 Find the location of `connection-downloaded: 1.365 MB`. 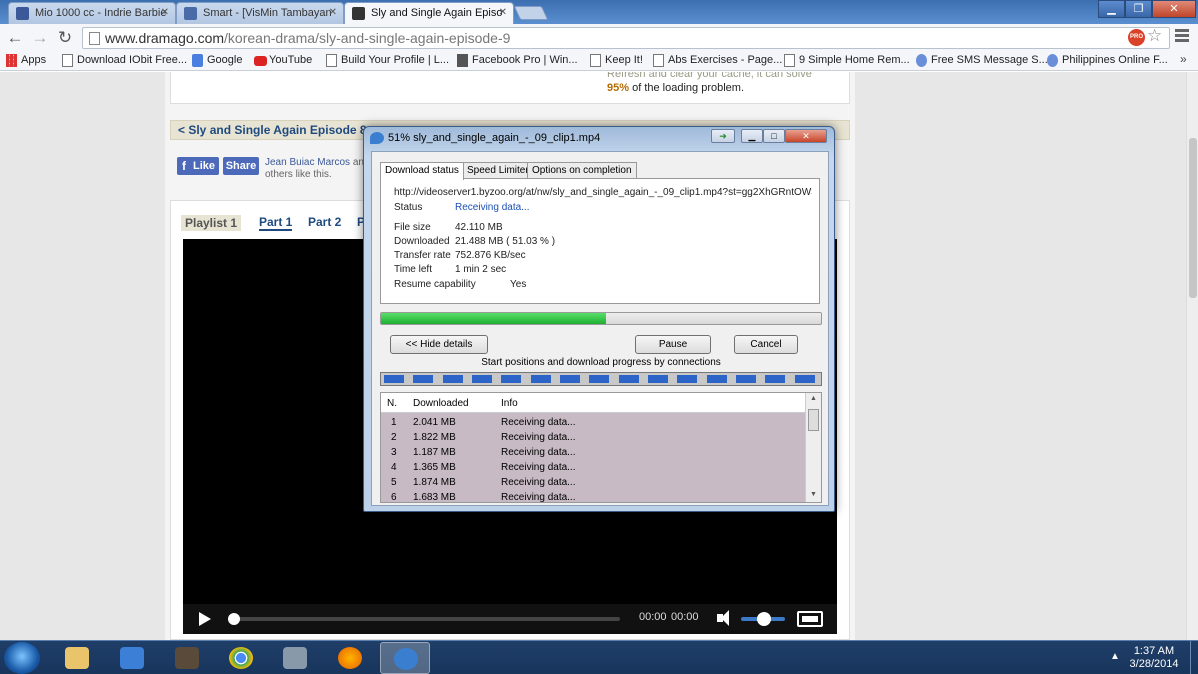

connection-downloaded: 1.365 MB is located at coordinates (434, 467).